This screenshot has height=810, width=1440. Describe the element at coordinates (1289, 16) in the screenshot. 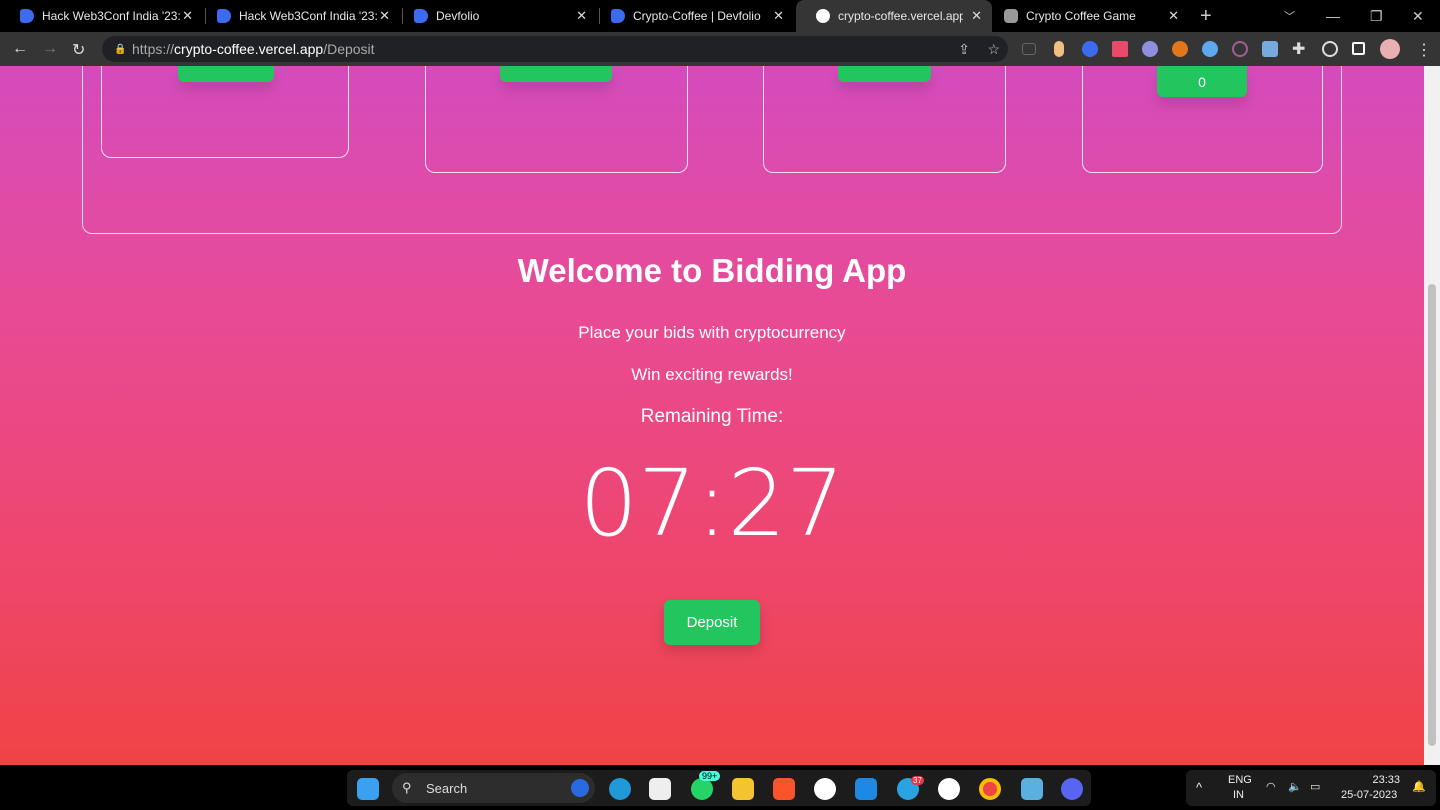

I see `tab-search-chevron-icon: ﹀` at that location.